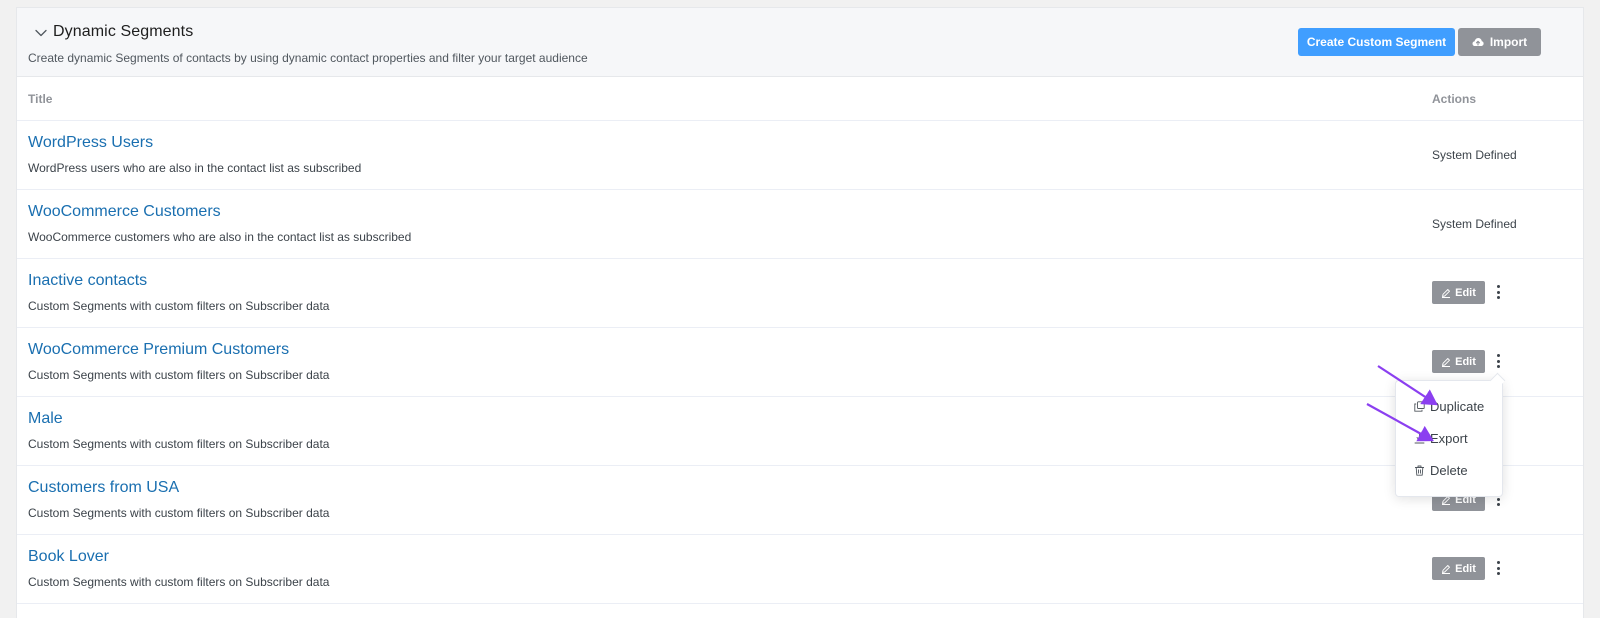  What do you see at coordinates (1419, 406) in the screenshot?
I see `copy-icon` at bounding box center [1419, 406].